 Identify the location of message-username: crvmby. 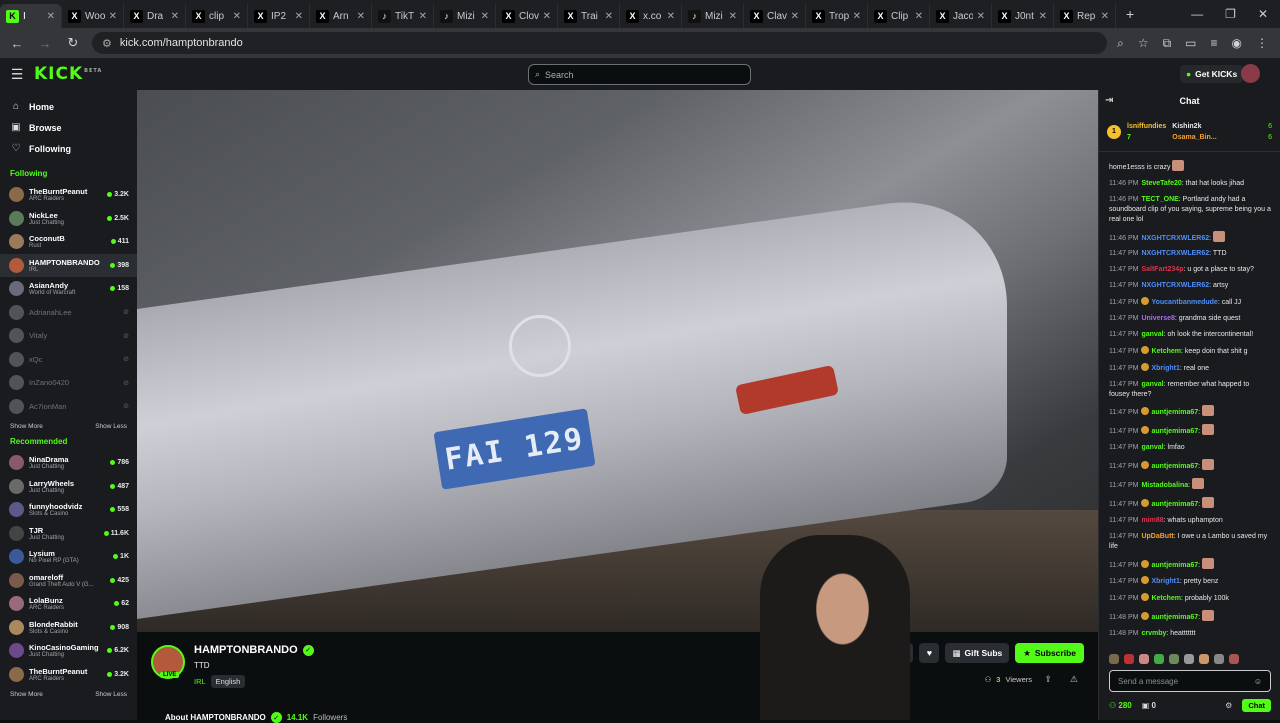
(1153, 633).